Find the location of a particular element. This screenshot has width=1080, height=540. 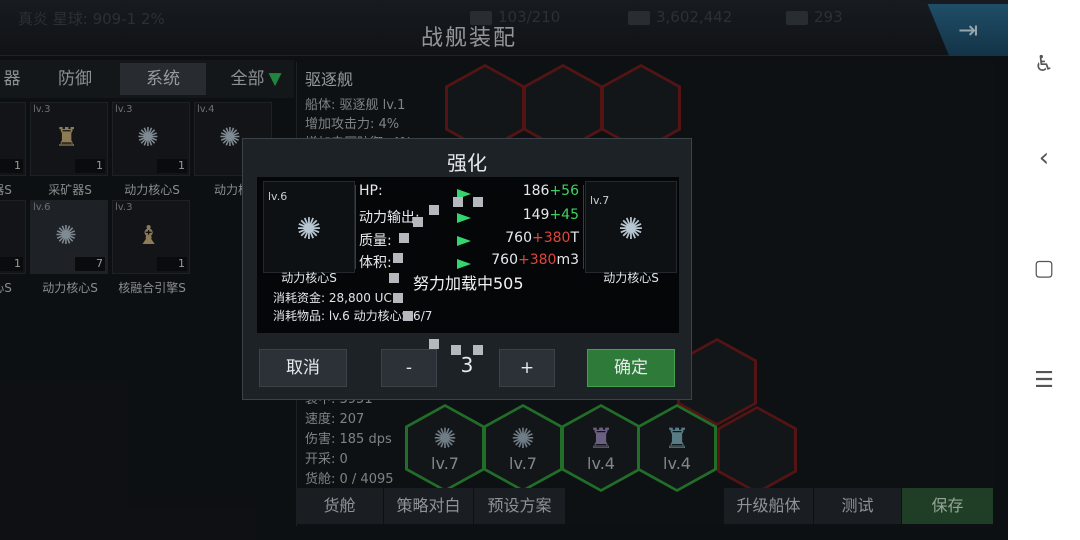

dialog-title: 强化 is located at coordinates (467, 163).